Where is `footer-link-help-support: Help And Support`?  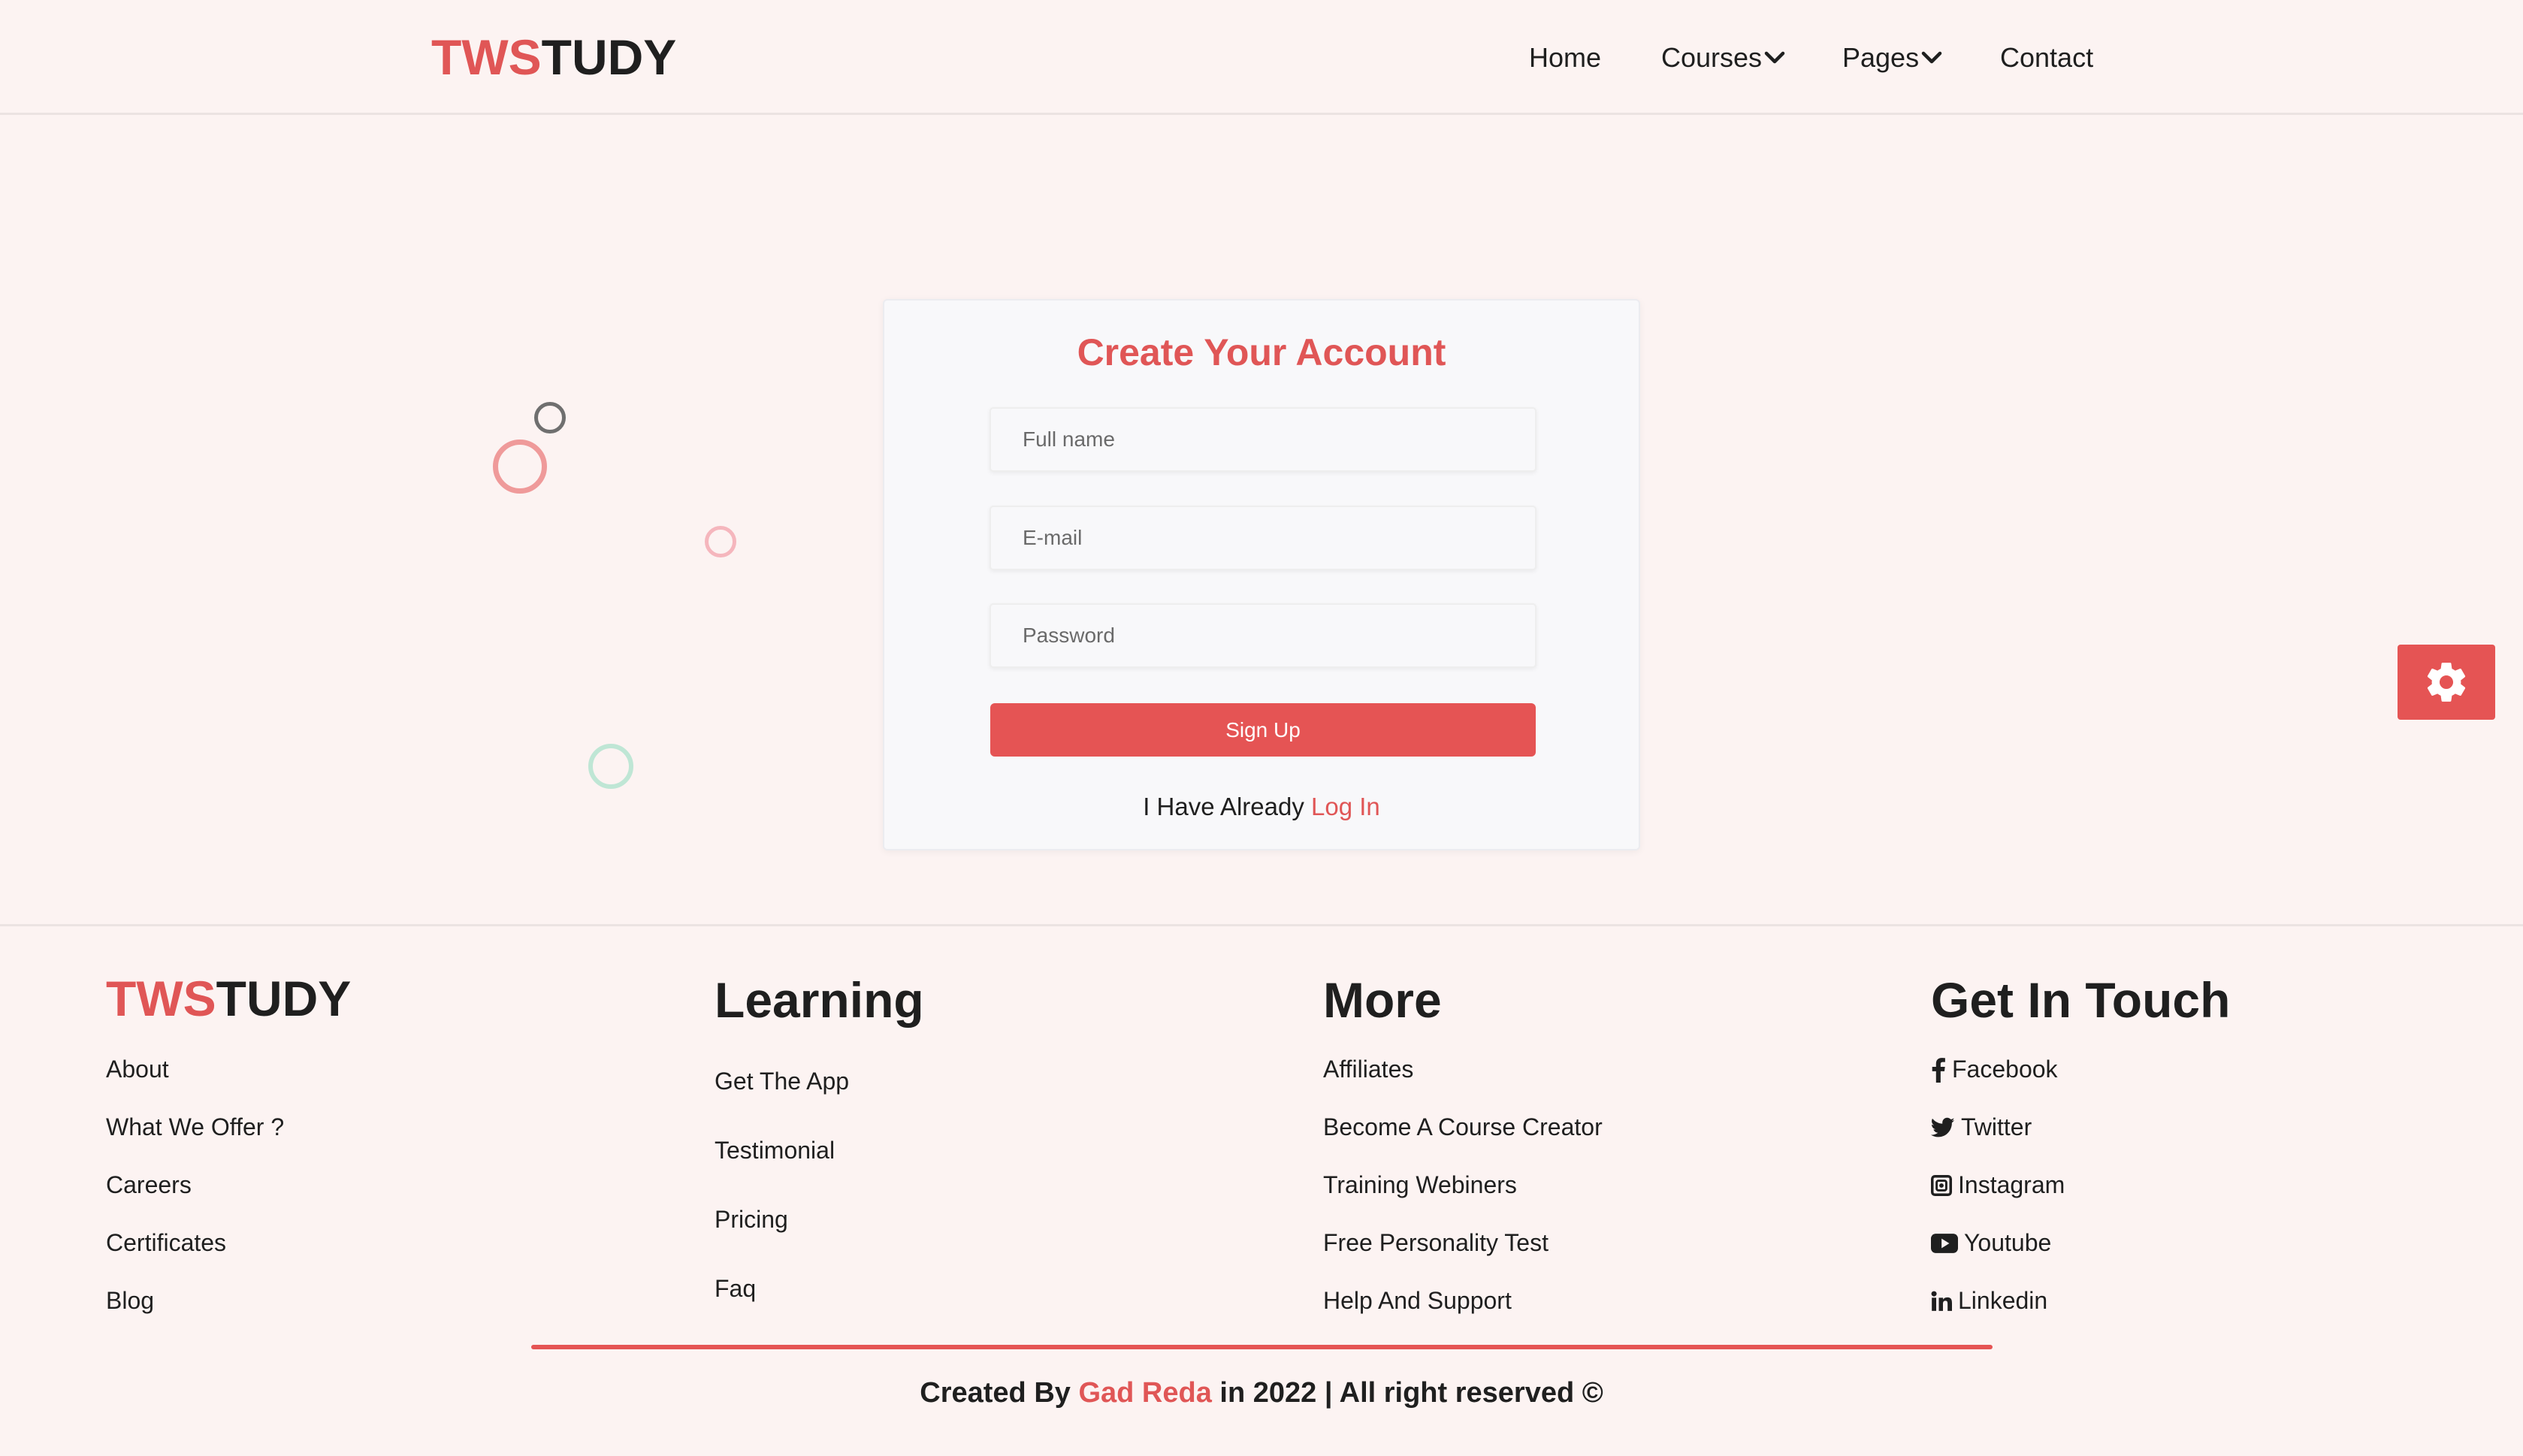
footer-link-help-support: Help And Support is located at coordinates (1418, 1301).